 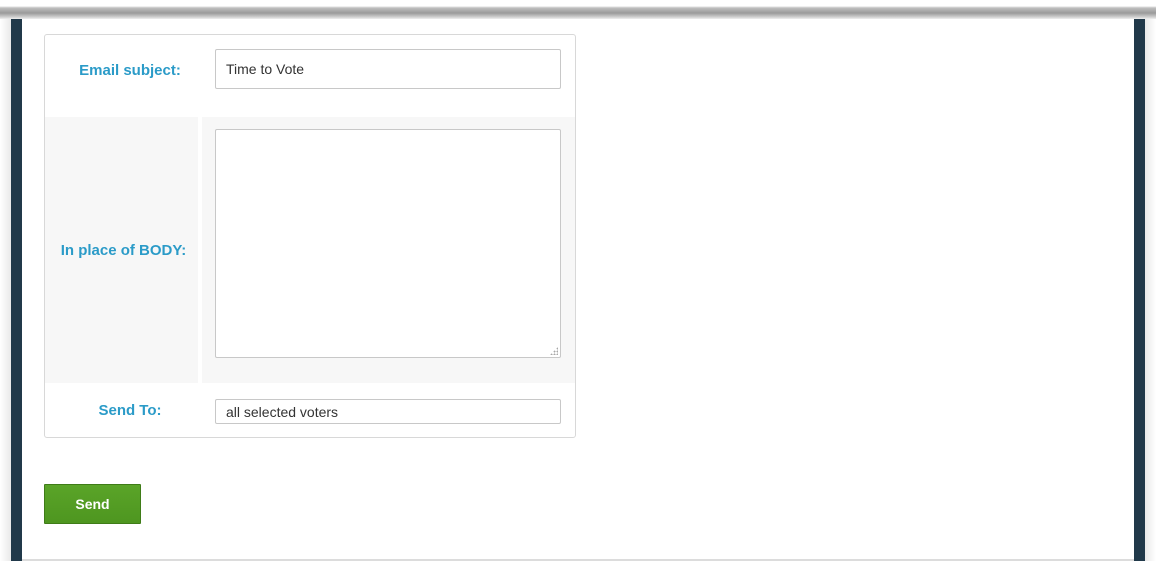 What do you see at coordinates (388, 243) in the screenshot?
I see `body-textarea` at bounding box center [388, 243].